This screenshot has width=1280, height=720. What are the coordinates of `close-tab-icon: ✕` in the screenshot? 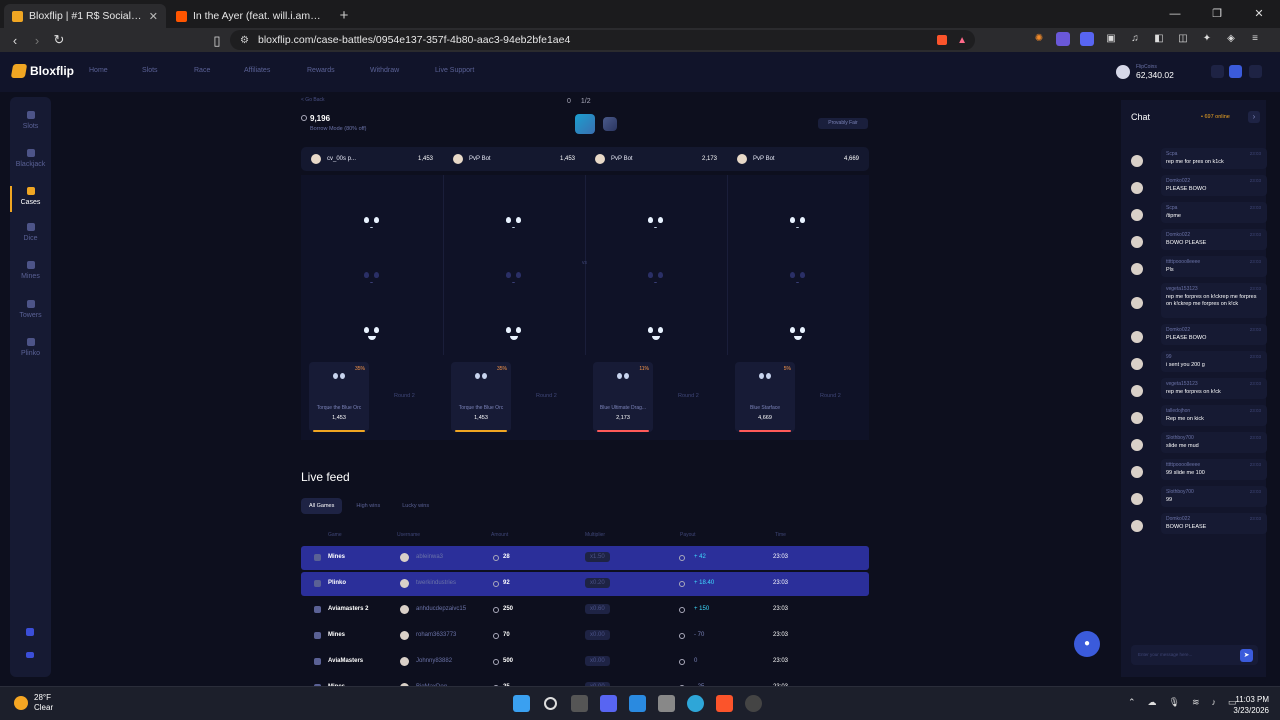 It's located at (153, 16).